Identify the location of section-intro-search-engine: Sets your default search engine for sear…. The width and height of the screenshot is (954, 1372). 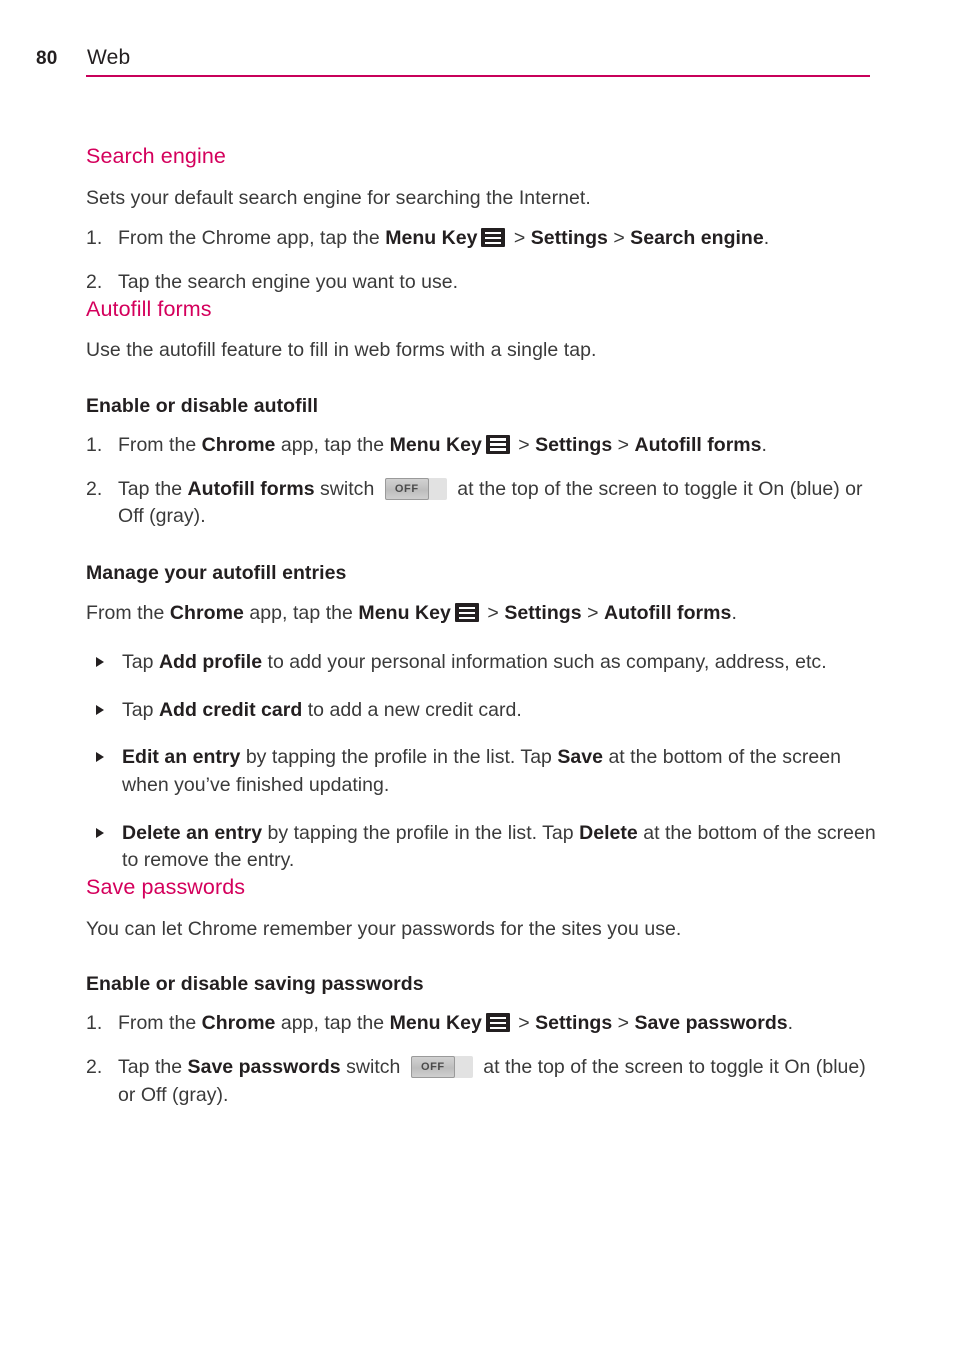
(338, 197).